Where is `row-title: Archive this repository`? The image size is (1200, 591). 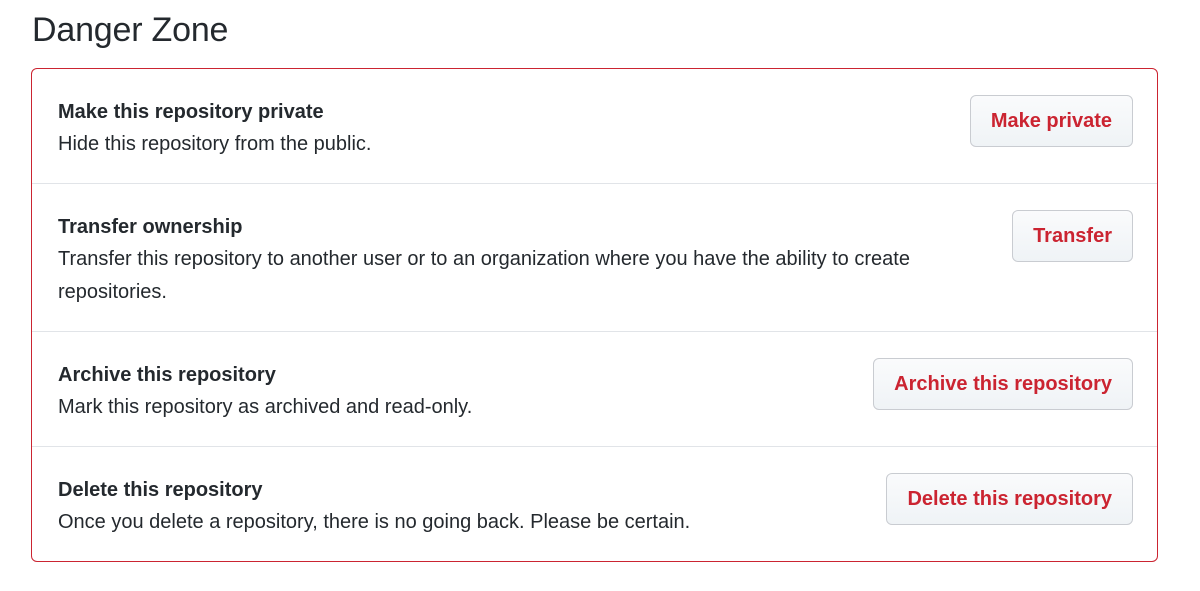 row-title: Archive this repository is located at coordinates (167, 375).